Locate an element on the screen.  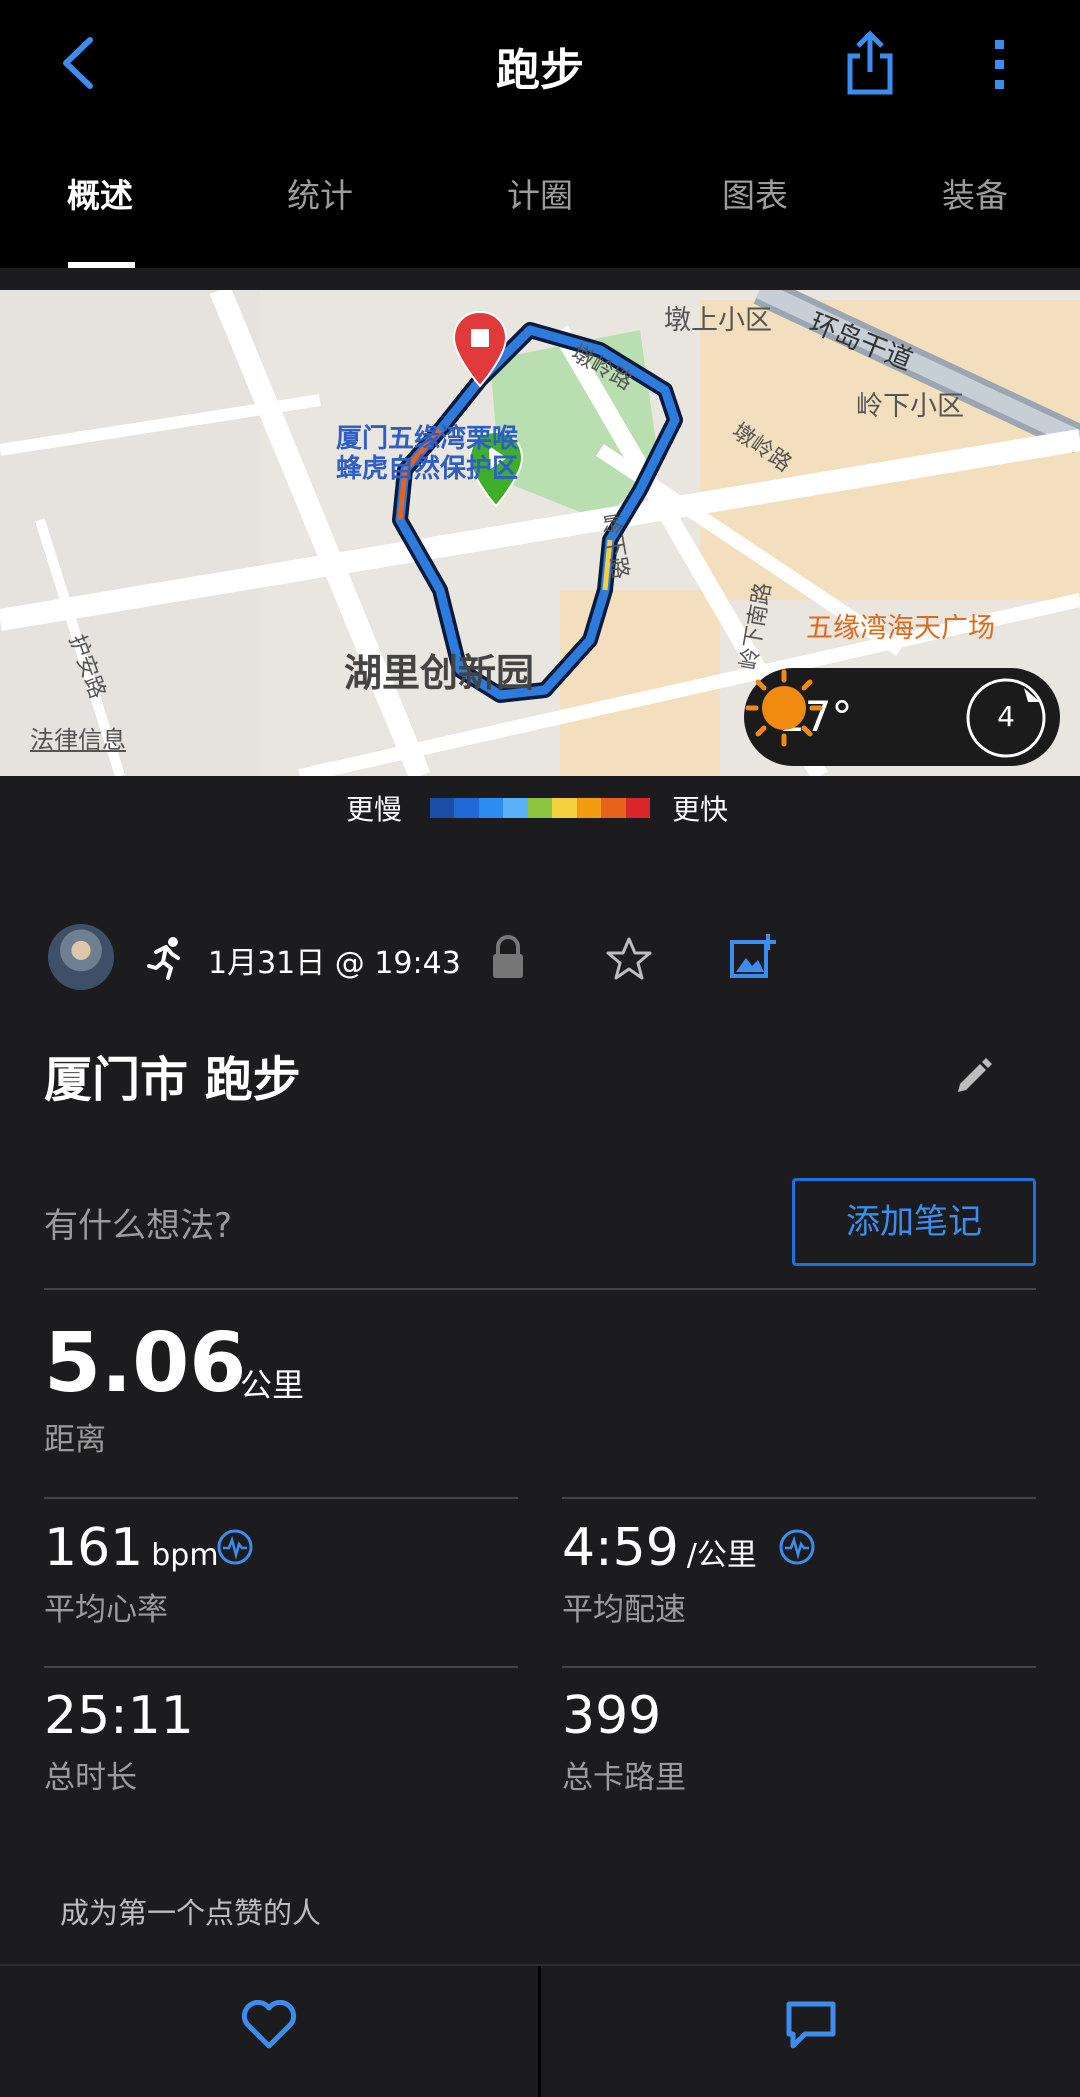
park-label: 厦门五缘湾栗喉 蜂虎自然保护区 is located at coordinates (427, 454).